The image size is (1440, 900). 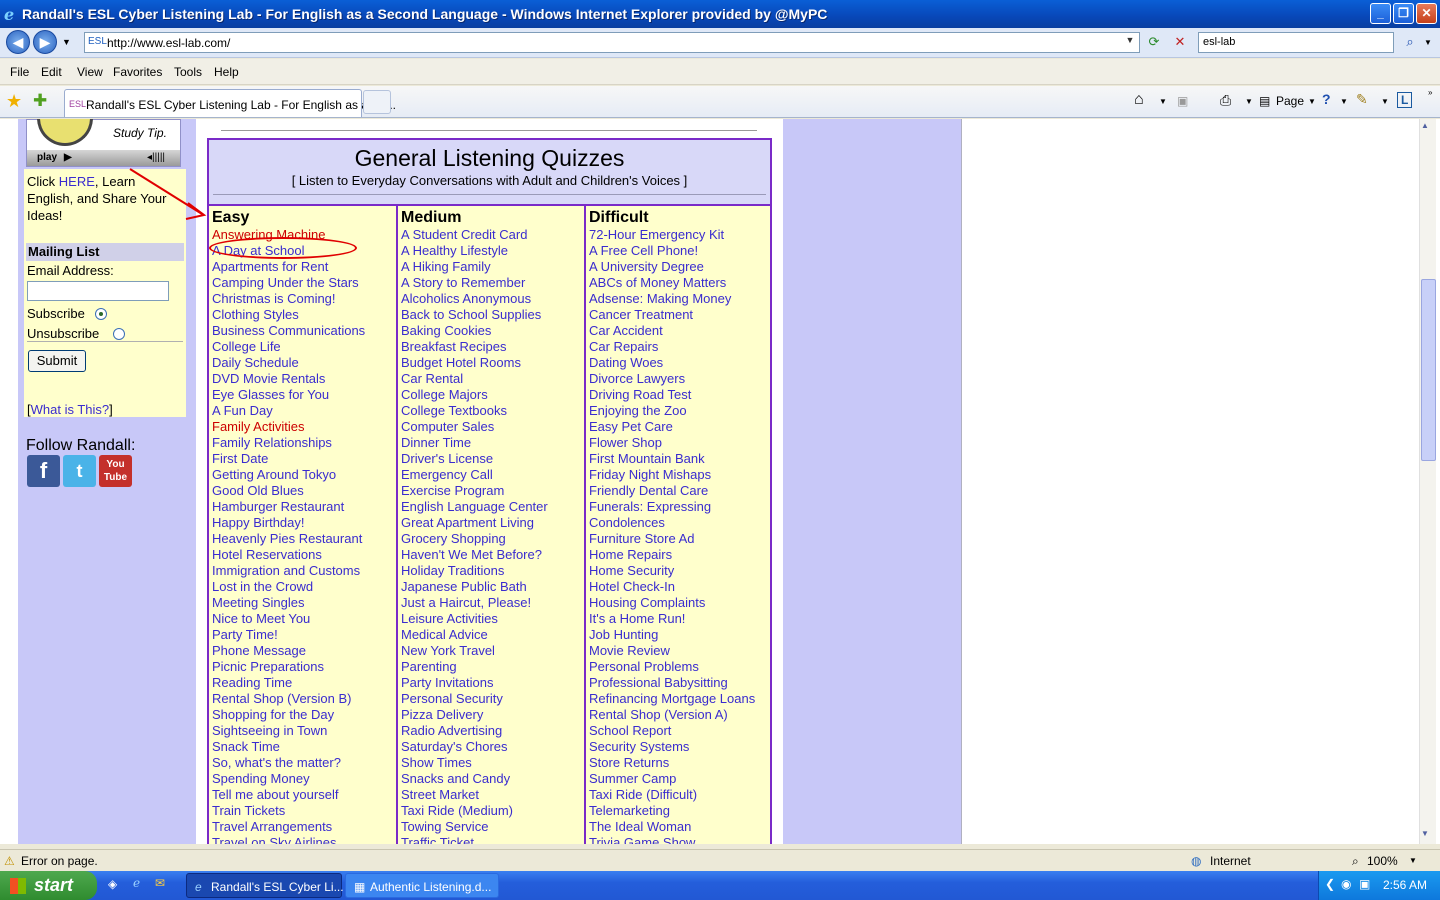 I want to click on quiz-link: Show Times, so click(x=436, y=762).